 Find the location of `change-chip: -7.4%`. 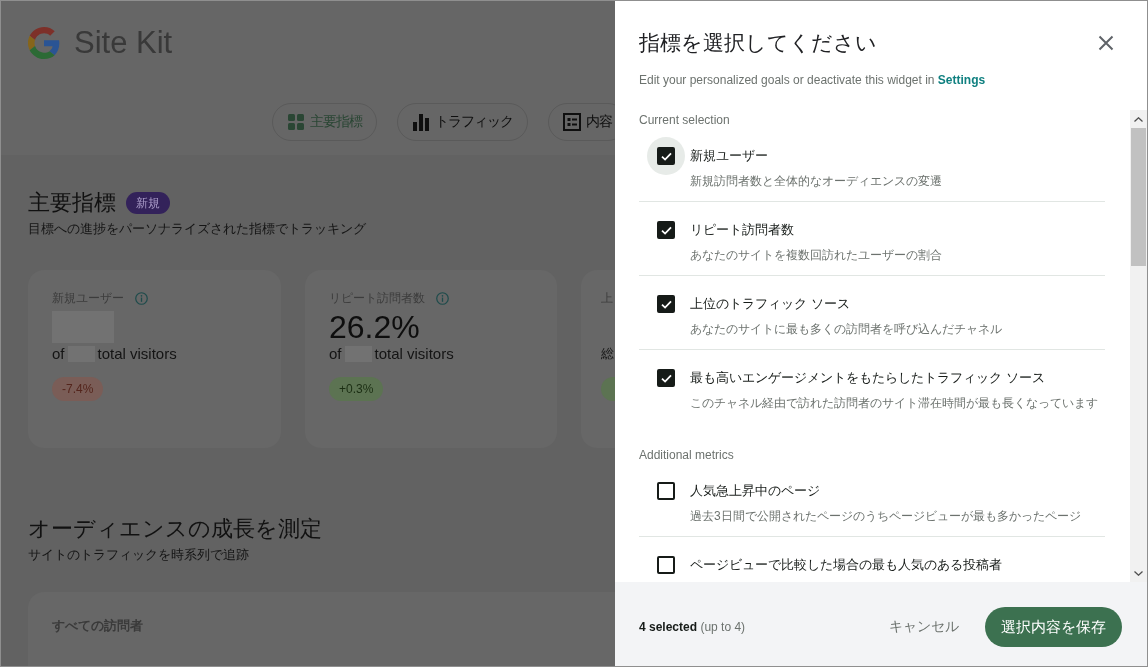

change-chip: -7.4% is located at coordinates (78, 389).